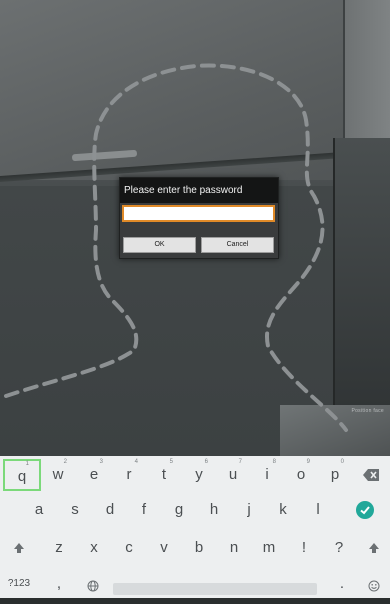  Describe the element at coordinates (19, 584) in the screenshot. I see `symbols-key: ?123` at that location.